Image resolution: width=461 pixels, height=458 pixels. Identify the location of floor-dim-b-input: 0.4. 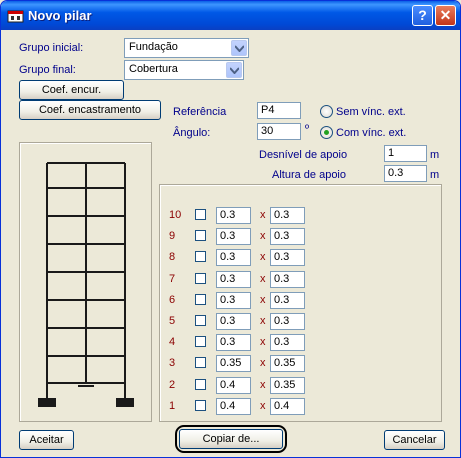
(287, 406).